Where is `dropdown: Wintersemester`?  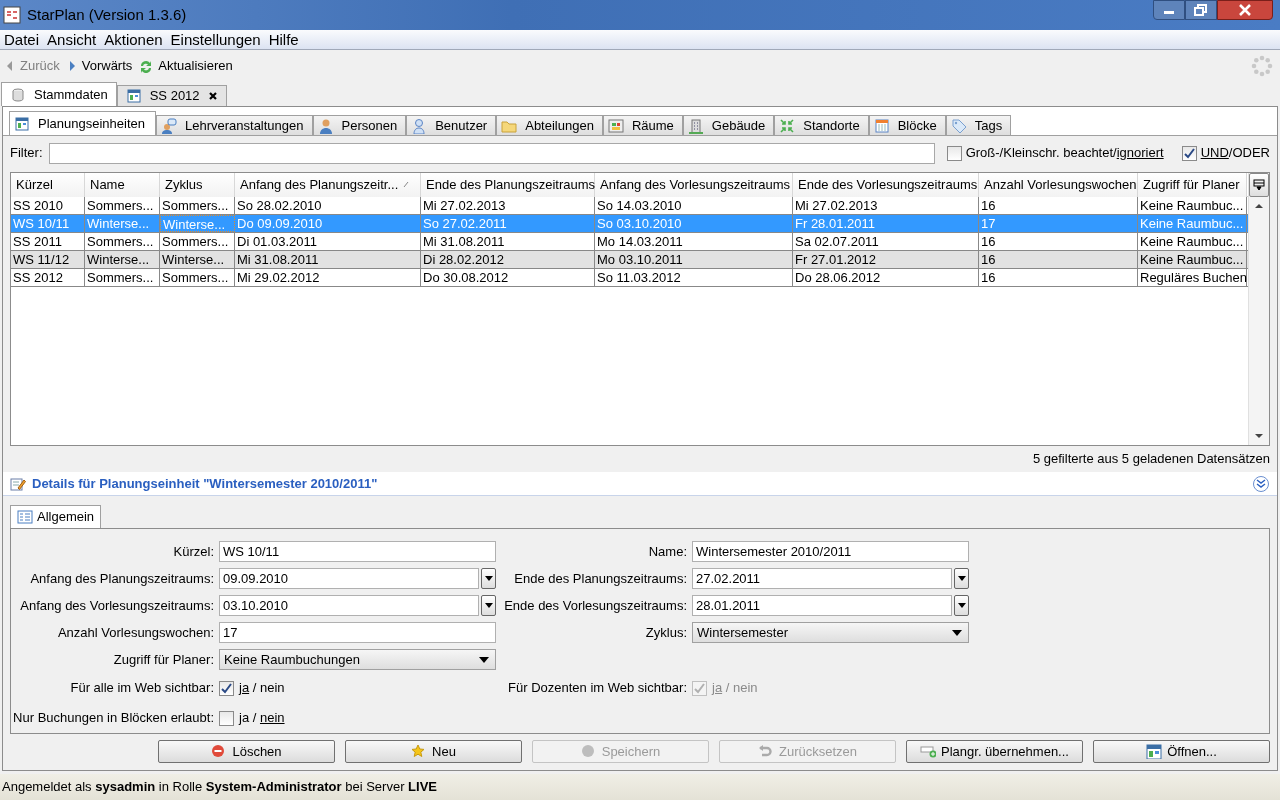 dropdown: Wintersemester is located at coordinates (830, 632).